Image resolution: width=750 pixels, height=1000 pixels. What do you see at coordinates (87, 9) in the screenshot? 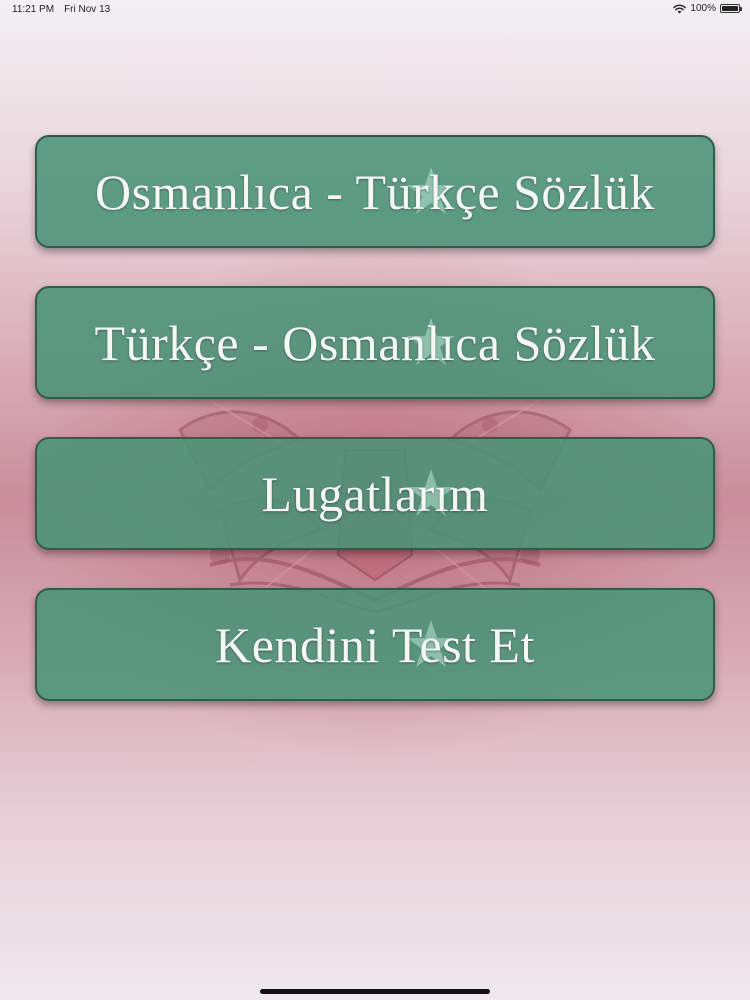
I see `status-date: Fri Nov 13` at bounding box center [87, 9].